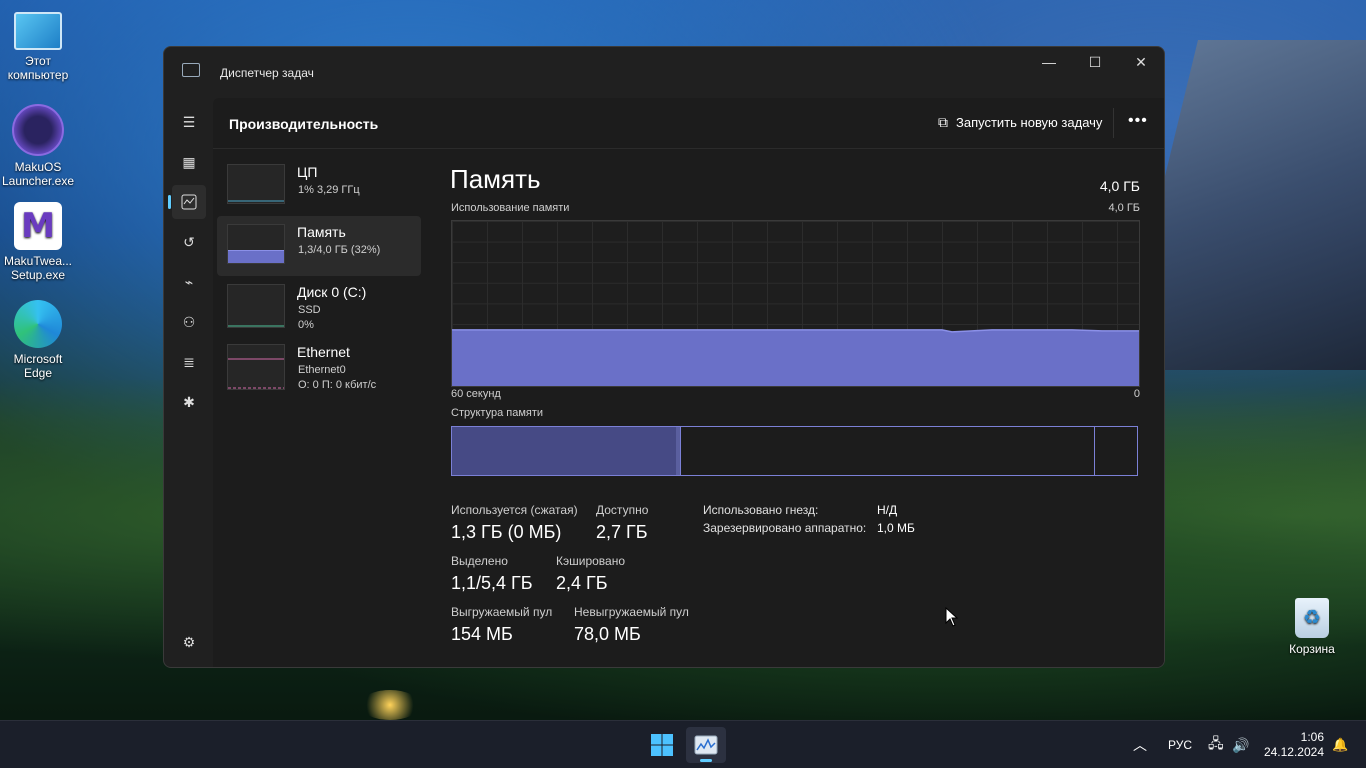  I want to click on maximize-button: ☐, so click(1095, 62).